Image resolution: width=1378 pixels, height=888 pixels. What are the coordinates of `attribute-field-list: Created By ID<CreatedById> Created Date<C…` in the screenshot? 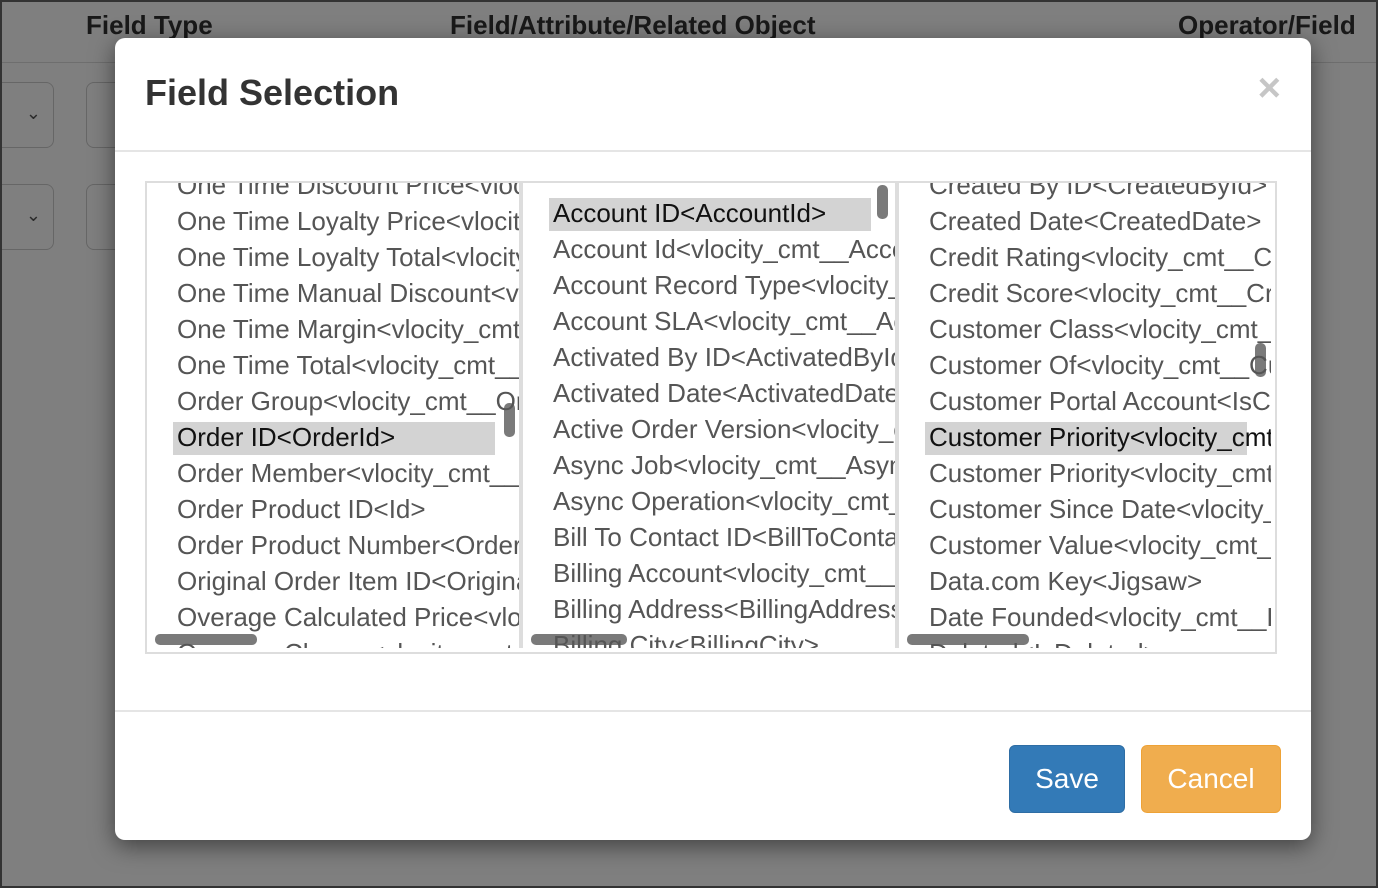 It's located at (1086, 415).